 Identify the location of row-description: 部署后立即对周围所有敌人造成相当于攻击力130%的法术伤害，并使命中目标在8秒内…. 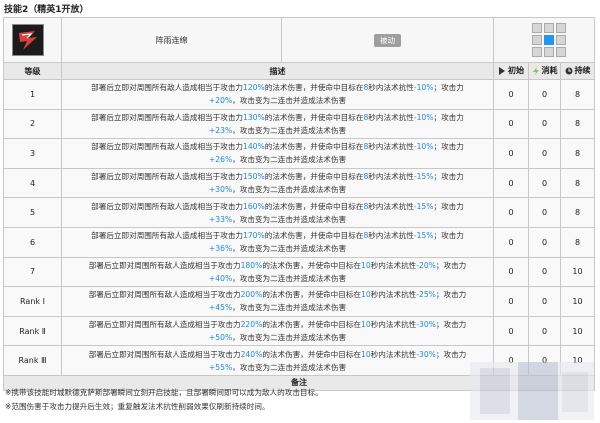
(277, 124).